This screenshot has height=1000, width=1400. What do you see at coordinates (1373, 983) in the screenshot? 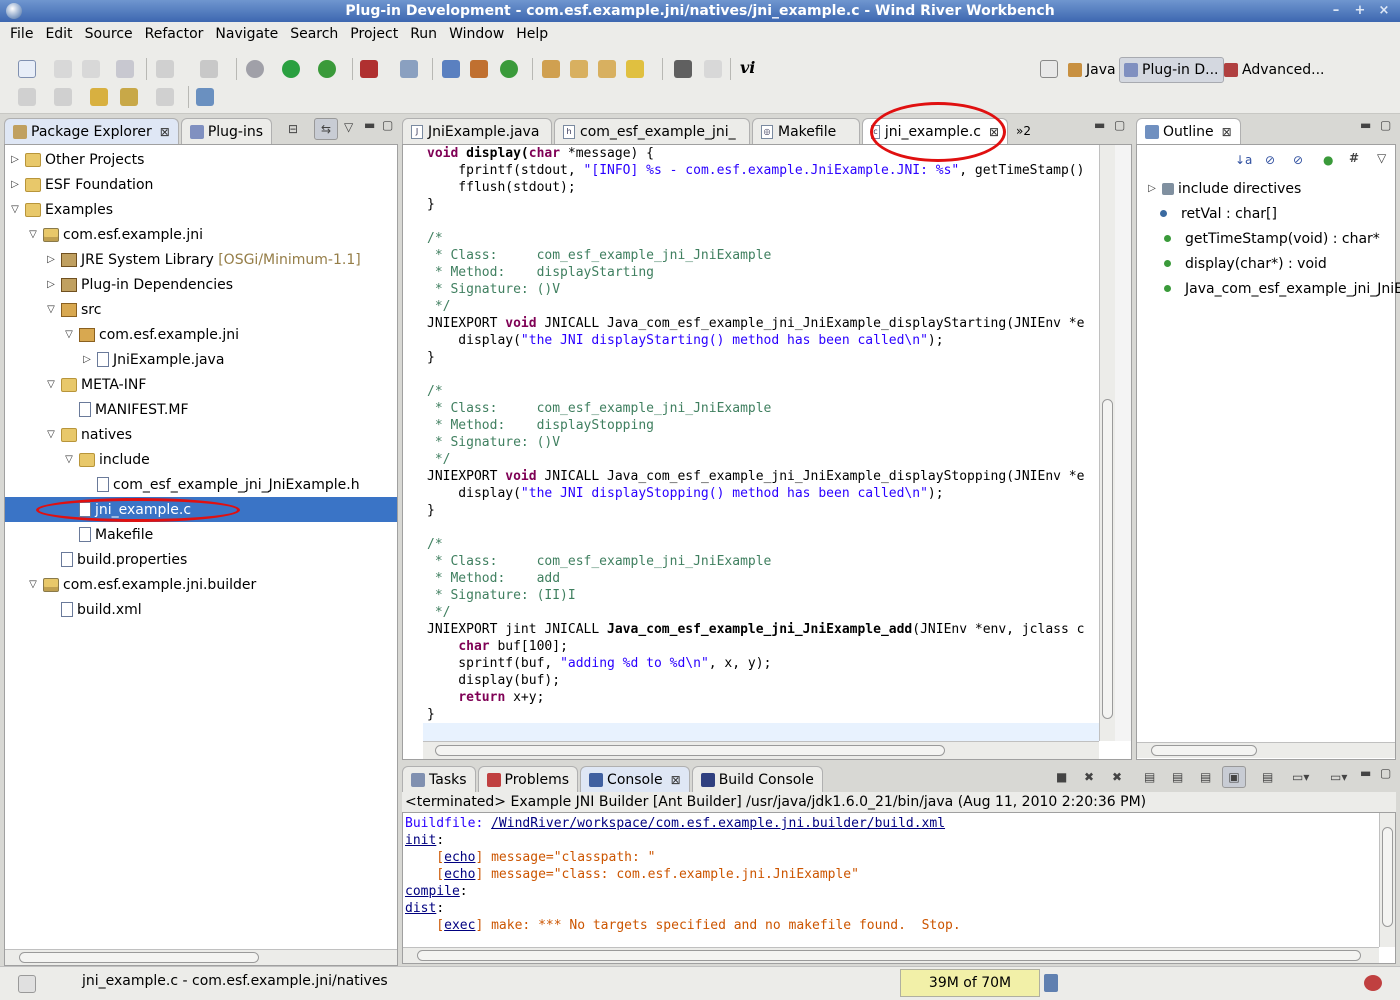
I see `progress-icon` at bounding box center [1373, 983].